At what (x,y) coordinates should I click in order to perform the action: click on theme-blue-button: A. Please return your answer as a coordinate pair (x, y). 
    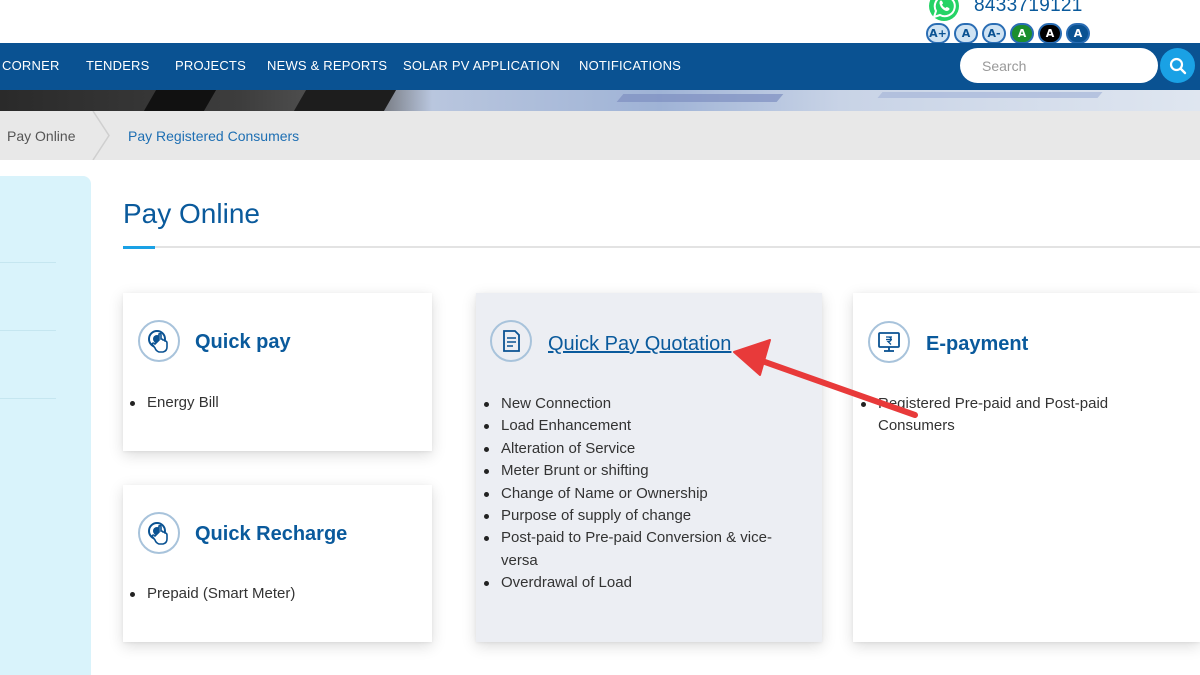
    Looking at the image, I should click on (1078, 33).